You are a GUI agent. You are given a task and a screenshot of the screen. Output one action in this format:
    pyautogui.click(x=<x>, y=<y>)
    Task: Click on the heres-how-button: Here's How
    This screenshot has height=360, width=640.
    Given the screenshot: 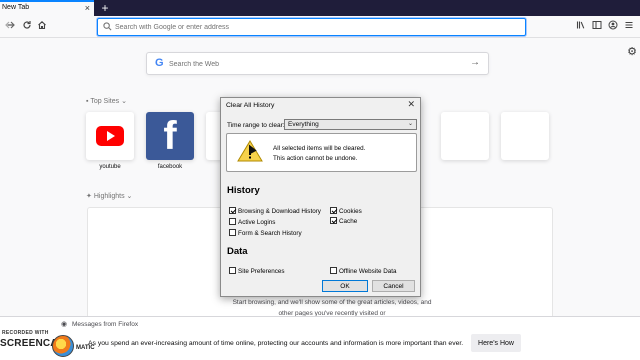 What is the action you would take?
    pyautogui.click(x=496, y=343)
    